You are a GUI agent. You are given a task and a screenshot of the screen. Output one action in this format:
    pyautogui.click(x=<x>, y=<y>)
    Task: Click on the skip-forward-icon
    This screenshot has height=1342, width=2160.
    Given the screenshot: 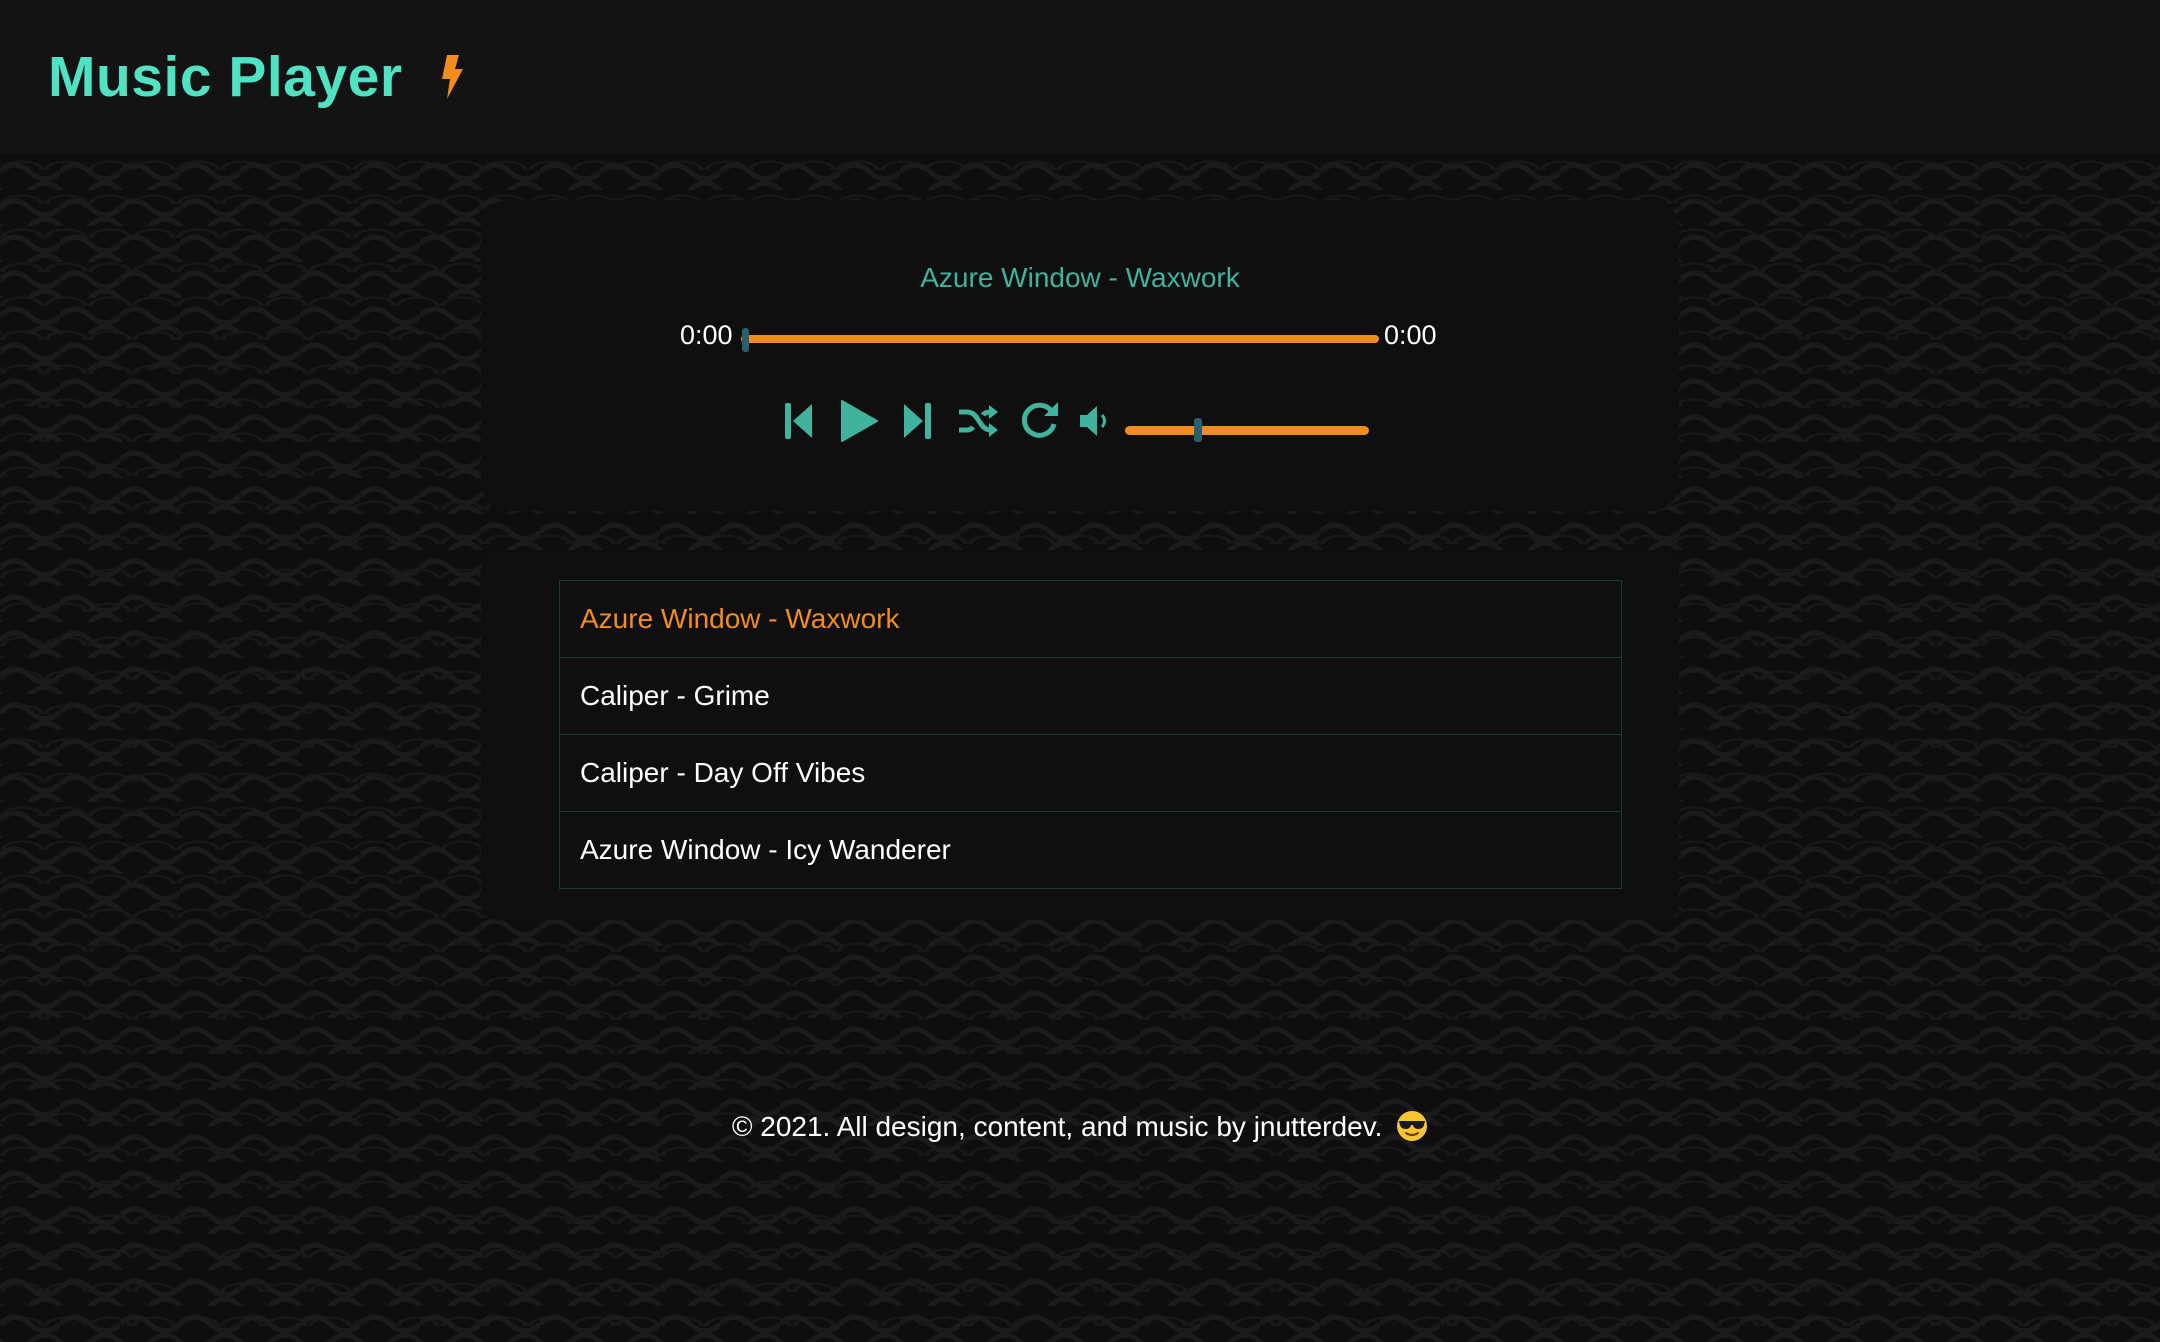 What is the action you would take?
    pyautogui.click(x=917, y=421)
    